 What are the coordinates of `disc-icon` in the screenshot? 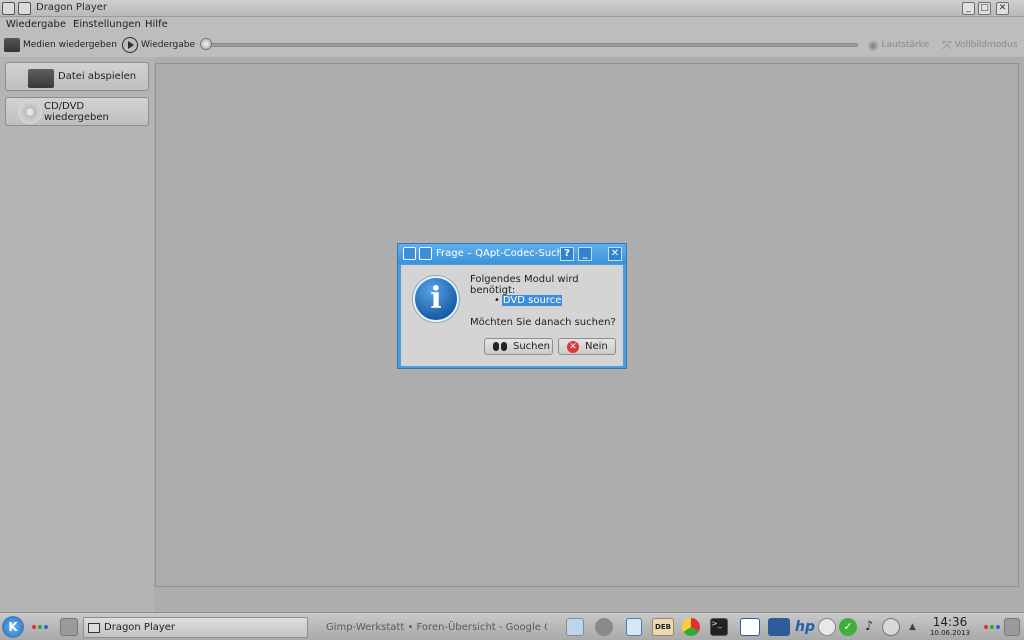 It's located at (30, 112).